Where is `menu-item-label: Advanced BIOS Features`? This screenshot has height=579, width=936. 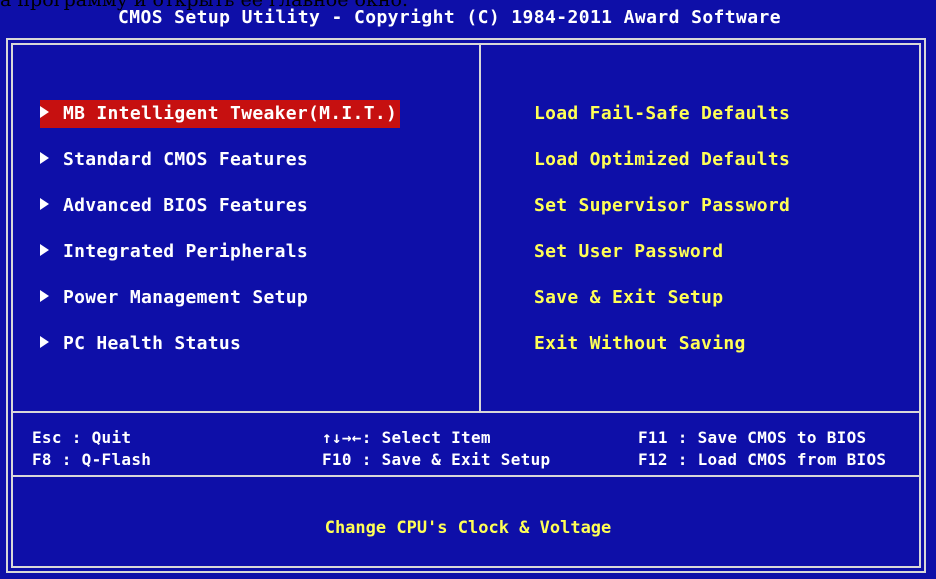 menu-item-label: Advanced BIOS Features is located at coordinates (186, 205).